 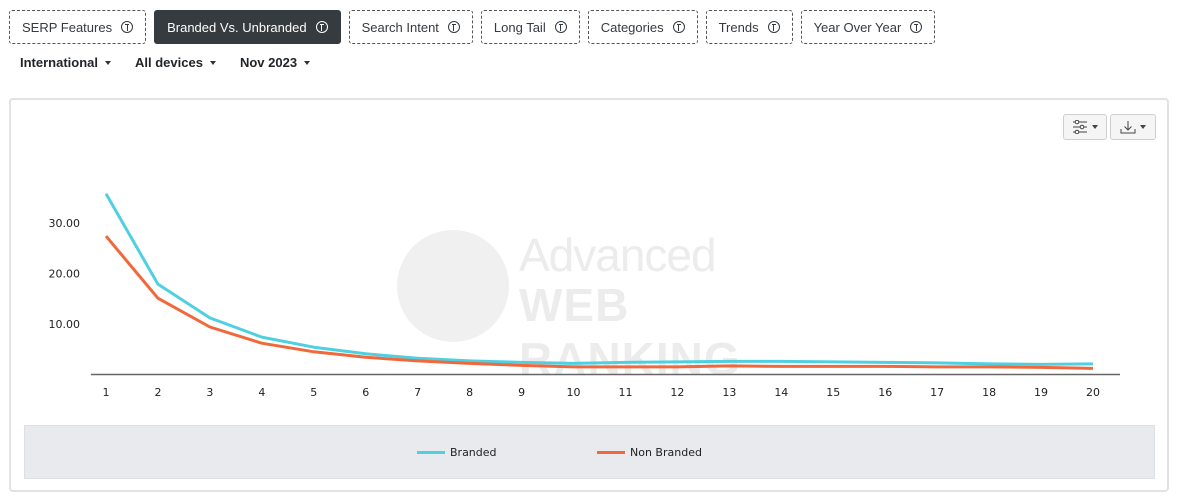 I want to click on x-tick-label: 1, so click(x=106, y=392).